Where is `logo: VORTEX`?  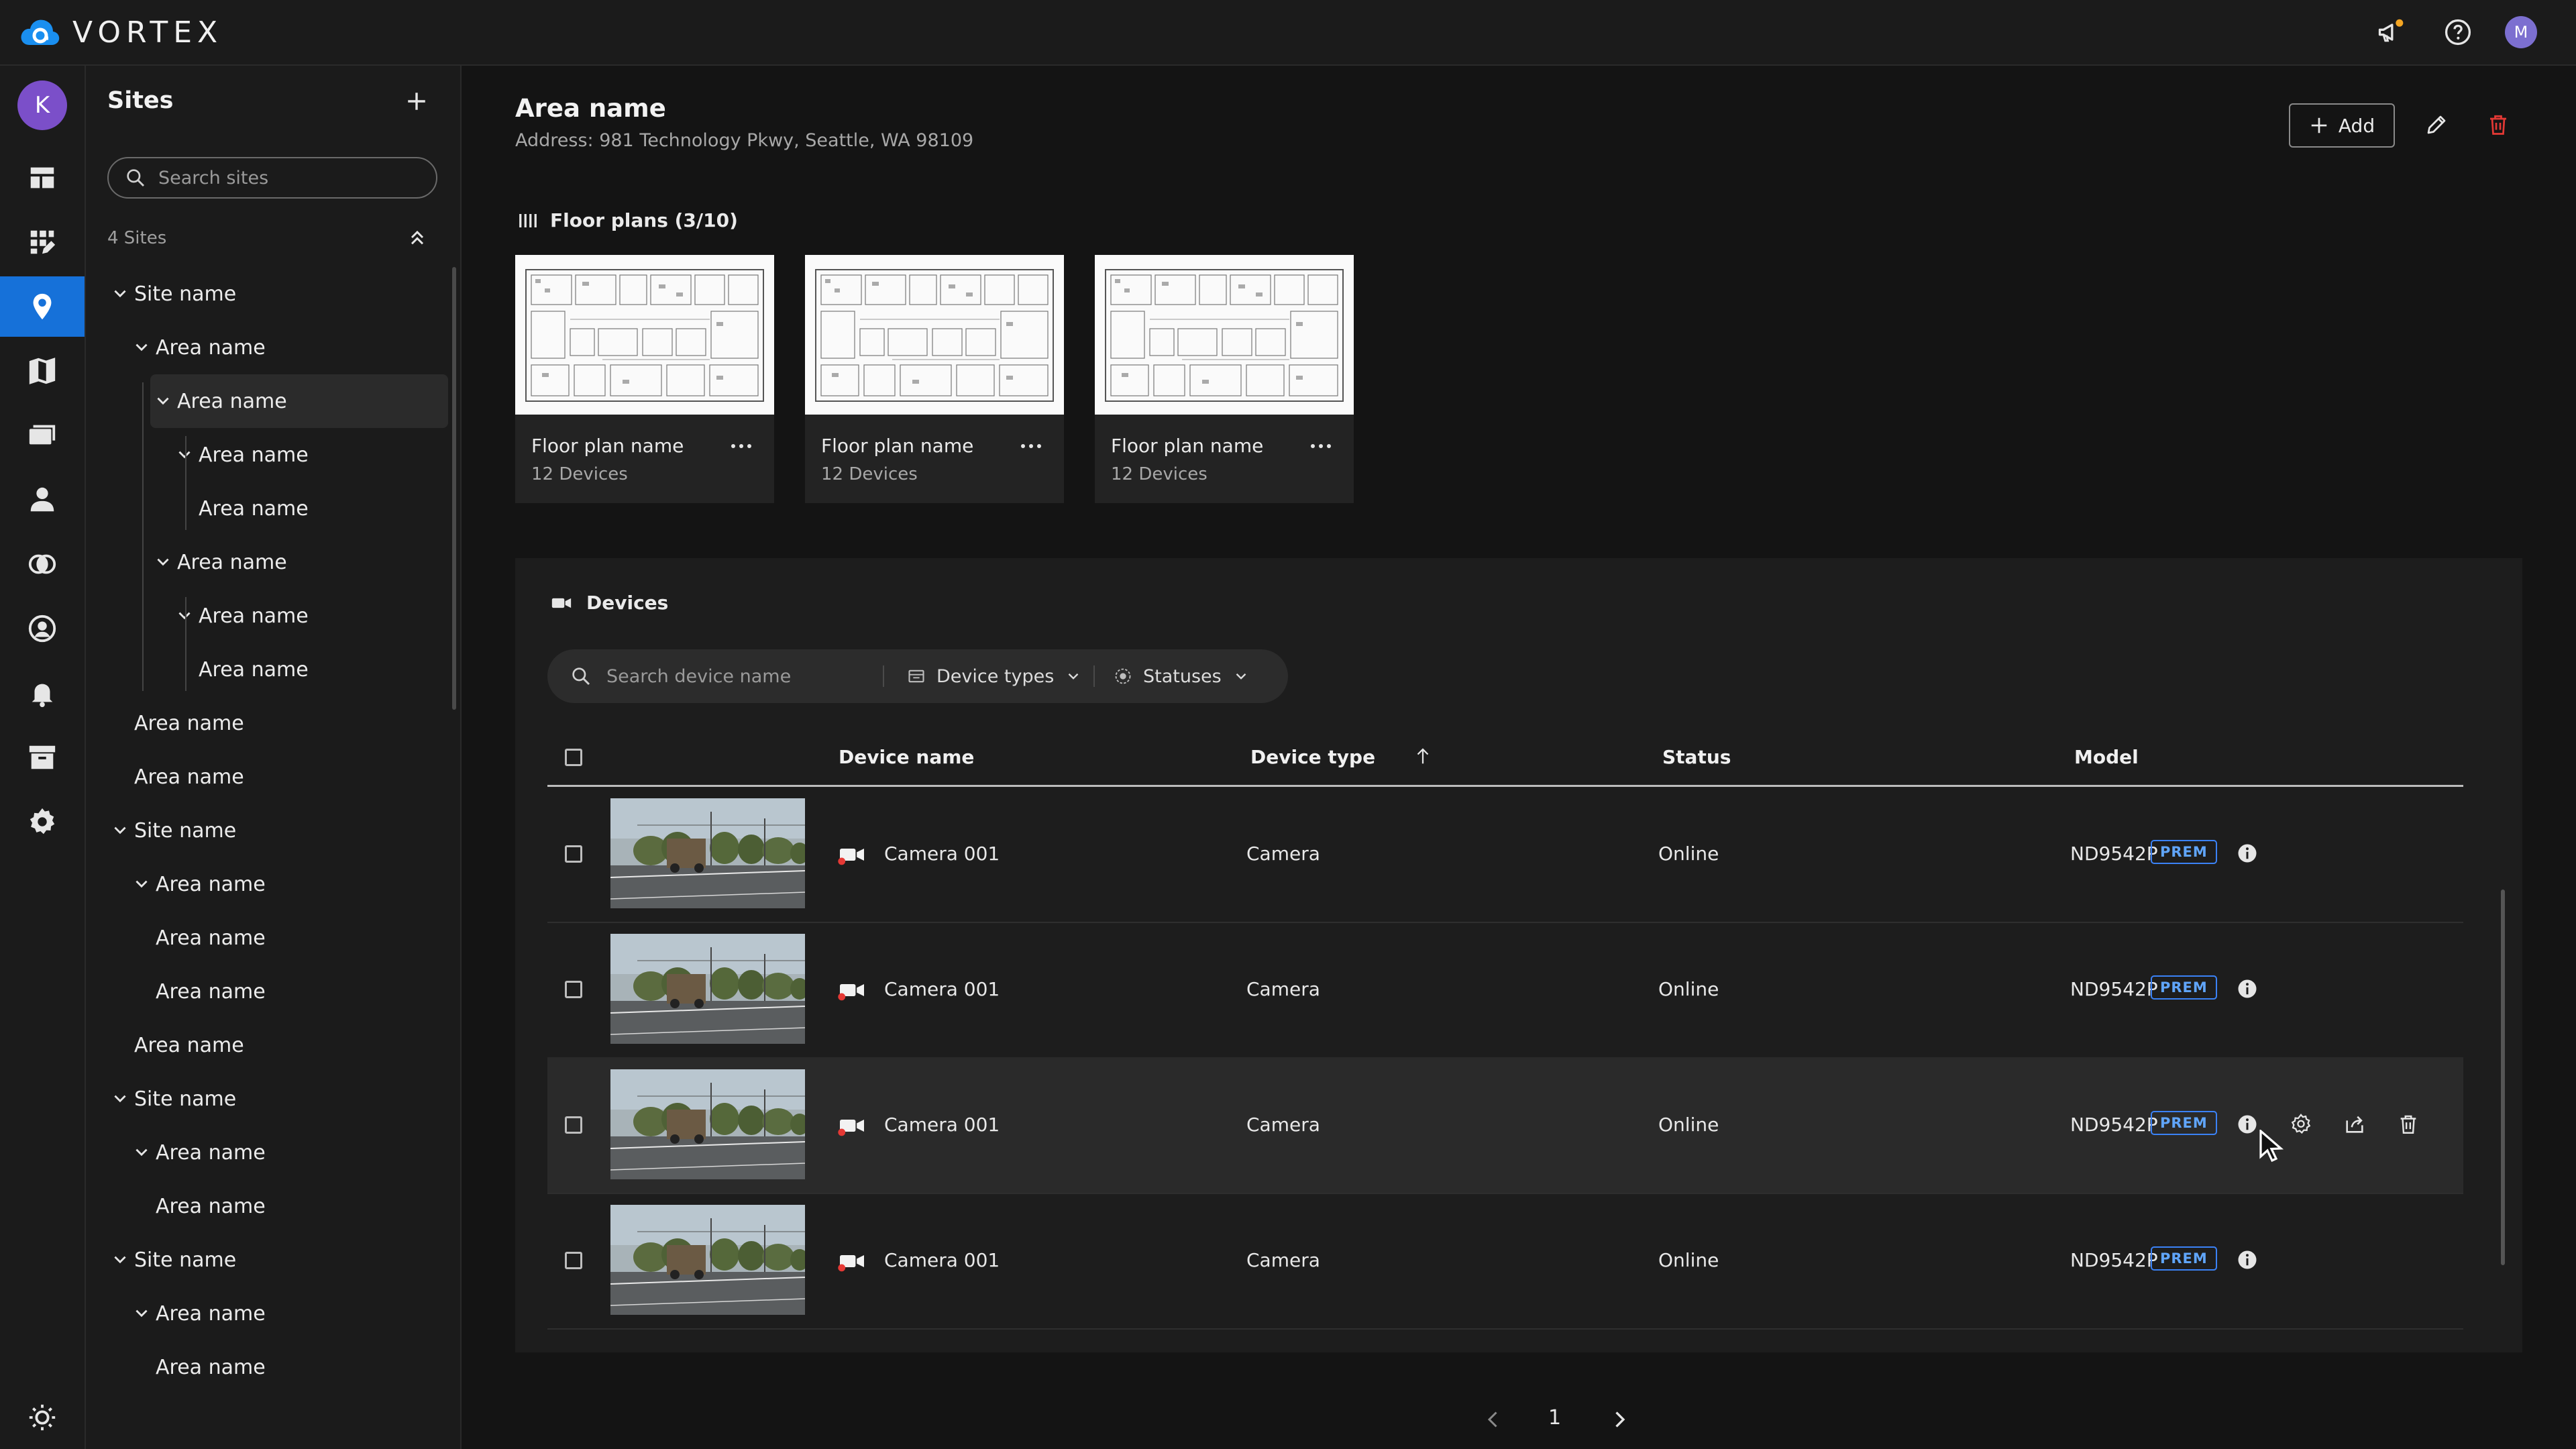
logo: VORTEX is located at coordinates (121, 32).